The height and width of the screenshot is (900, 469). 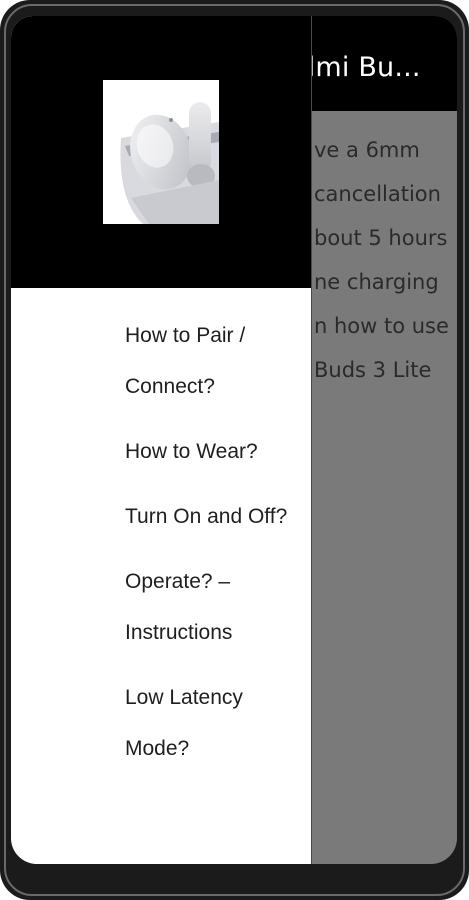 I want to click on content-line: ve a 6mm, so click(x=367, y=150).